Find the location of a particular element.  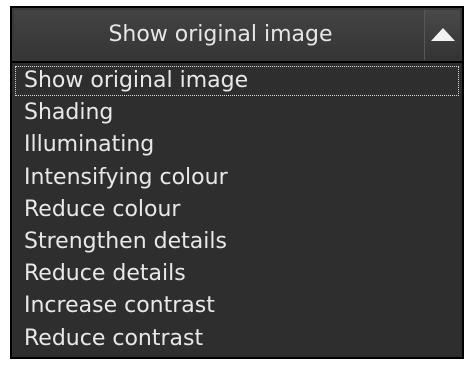

list-item-increase-contrast: Increase contrast is located at coordinates (237, 306).